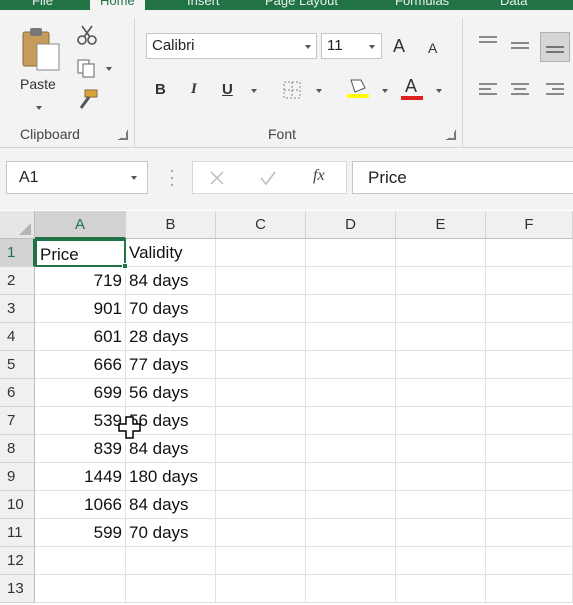 Image resolution: width=573 pixels, height=605 pixels. What do you see at coordinates (109, 69) in the screenshot?
I see `copy-dropdown-icon` at bounding box center [109, 69].